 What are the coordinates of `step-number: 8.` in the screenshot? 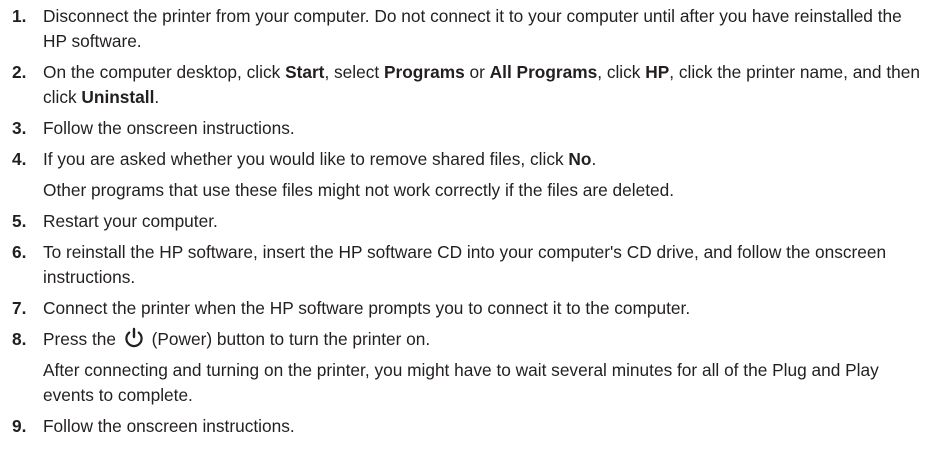 It's located at (19, 339).